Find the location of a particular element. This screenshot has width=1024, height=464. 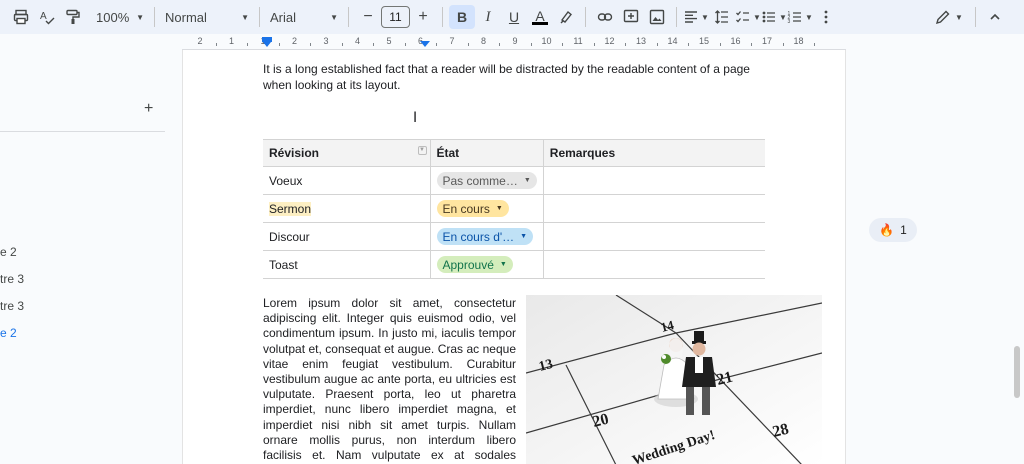

outline-item: e 2 is located at coordinates (8, 252).